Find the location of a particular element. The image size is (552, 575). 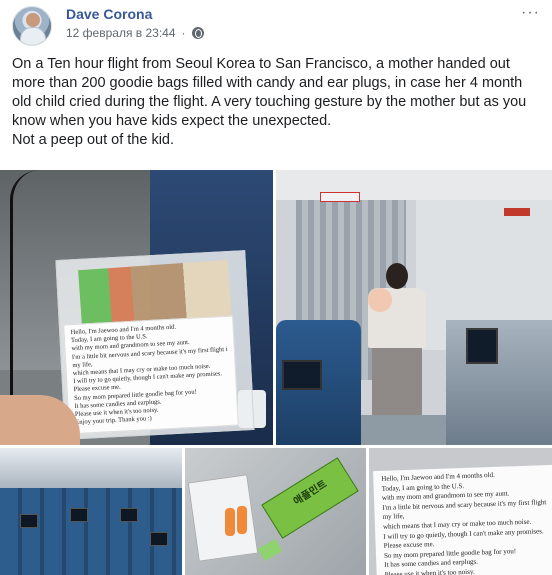

post-meta: 12 февраля в 23:44 · is located at coordinates (135, 33).